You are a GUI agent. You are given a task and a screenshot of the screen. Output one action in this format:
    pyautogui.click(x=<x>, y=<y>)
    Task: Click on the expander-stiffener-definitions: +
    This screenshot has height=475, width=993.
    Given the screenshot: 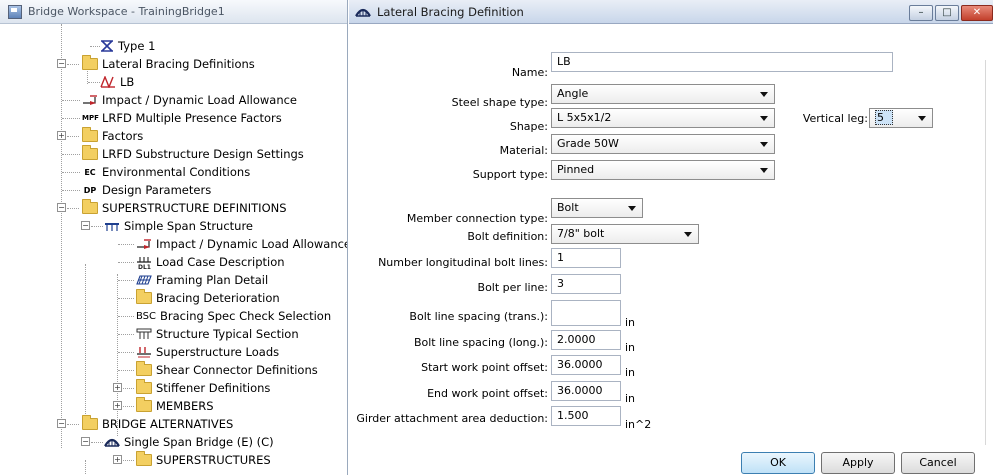 What is the action you would take?
    pyautogui.click(x=117, y=387)
    